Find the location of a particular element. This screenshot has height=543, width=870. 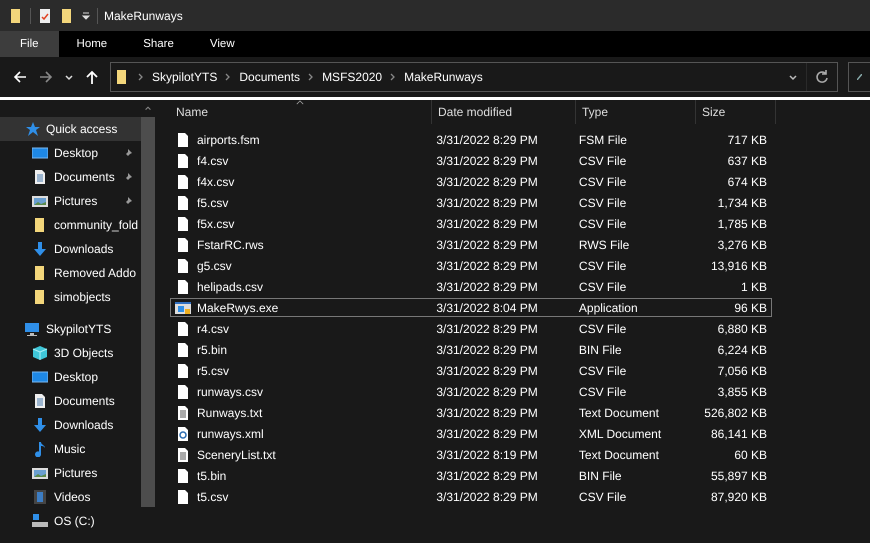

column-header: Type is located at coordinates (636, 112).